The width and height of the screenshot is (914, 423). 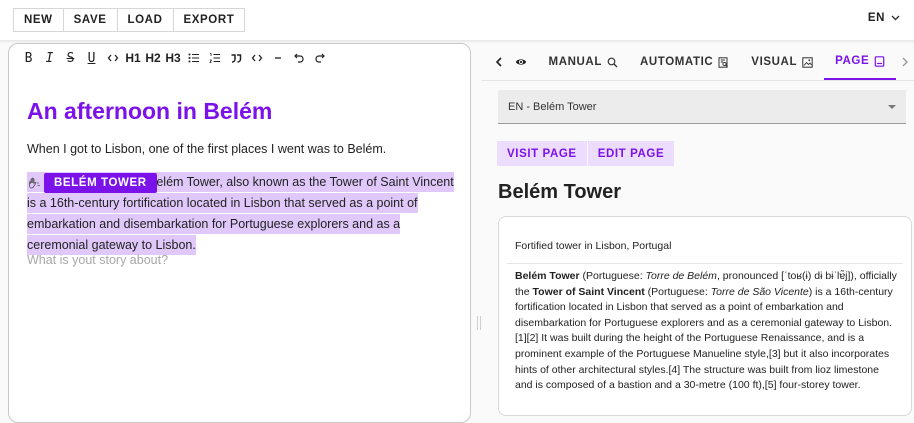 I want to click on chevron-left-icon, so click(x=498, y=62).